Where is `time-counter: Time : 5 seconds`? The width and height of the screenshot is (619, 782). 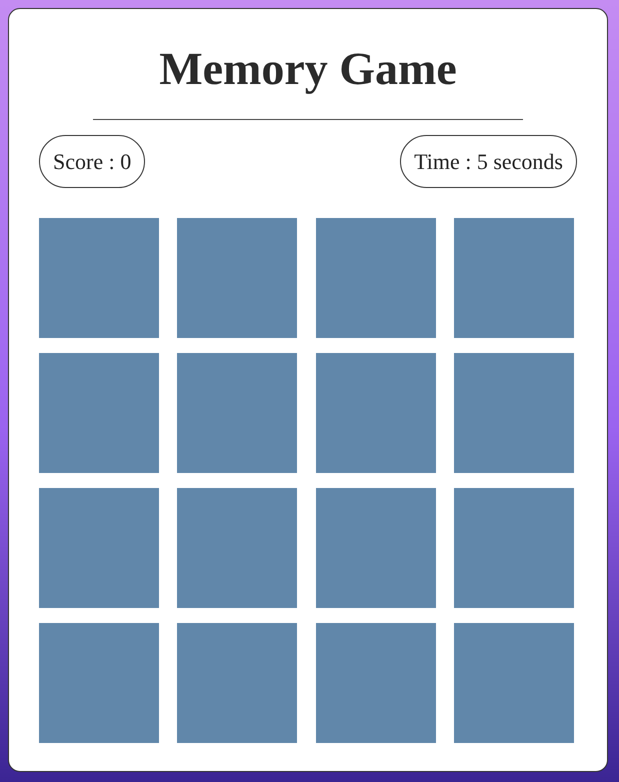
time-counter: Time : 5 seconds is located at coordinates (488, 161).